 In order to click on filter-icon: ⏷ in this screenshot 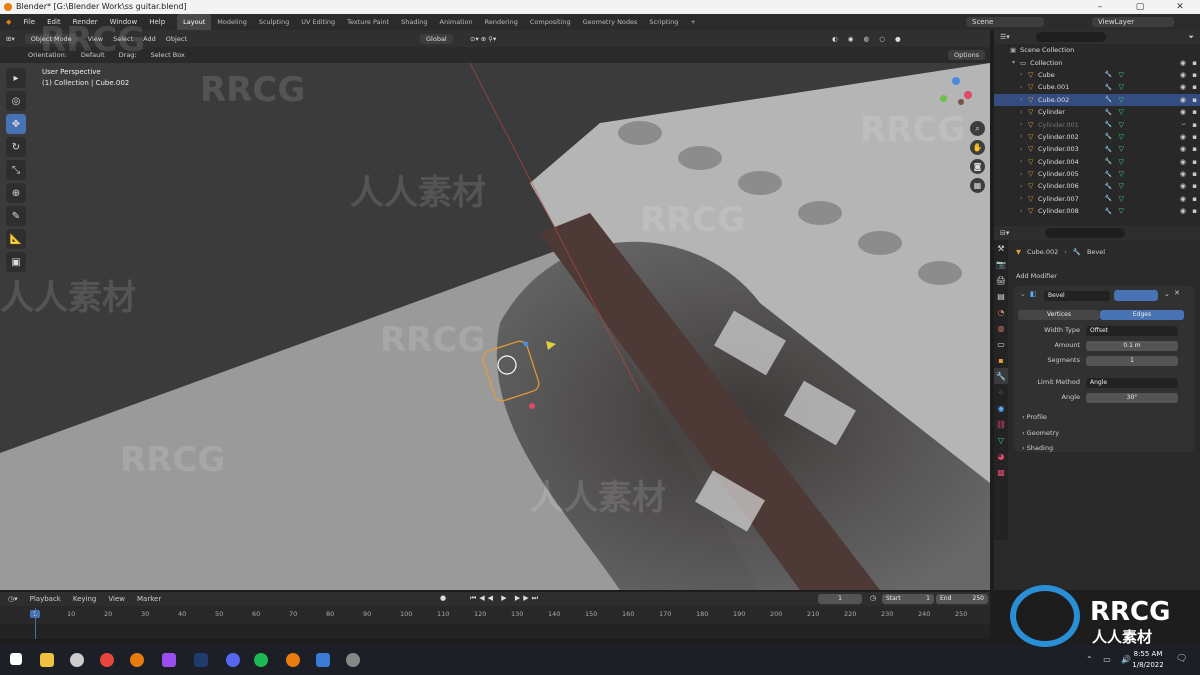, I will do `click(1194, 37)`.